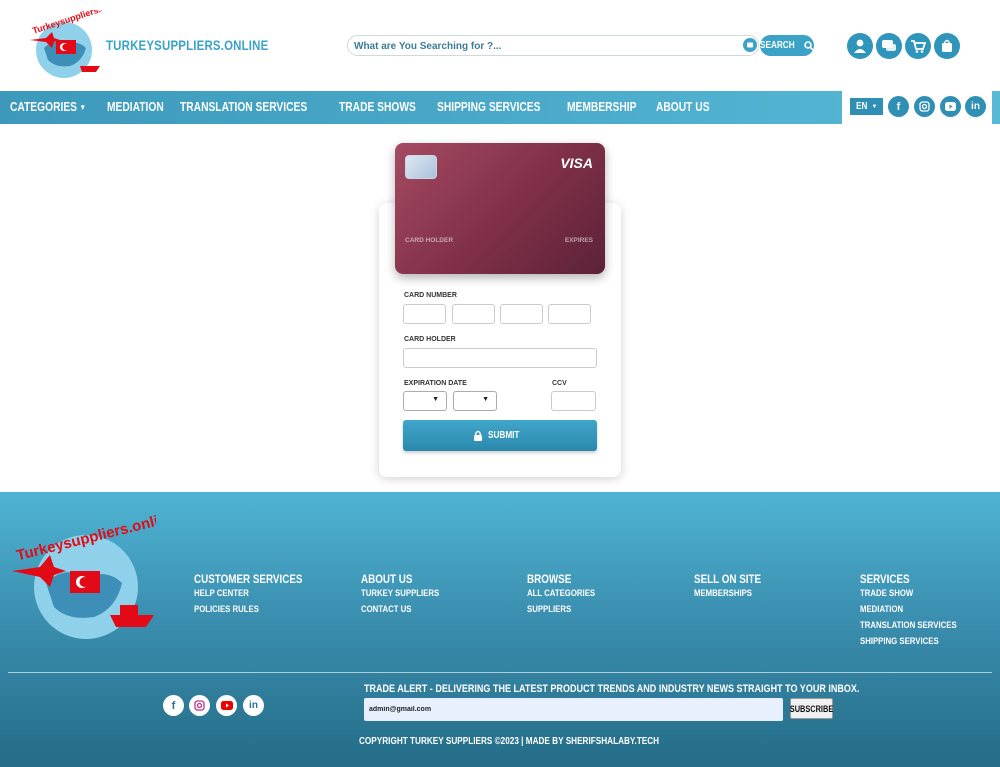 The height and width of the screenshot is (767, 1000). What do you see at coordinates (778, 45) in the screenshot?
I see `search-button-label: SEARCH` at bounding box center [778, 45].